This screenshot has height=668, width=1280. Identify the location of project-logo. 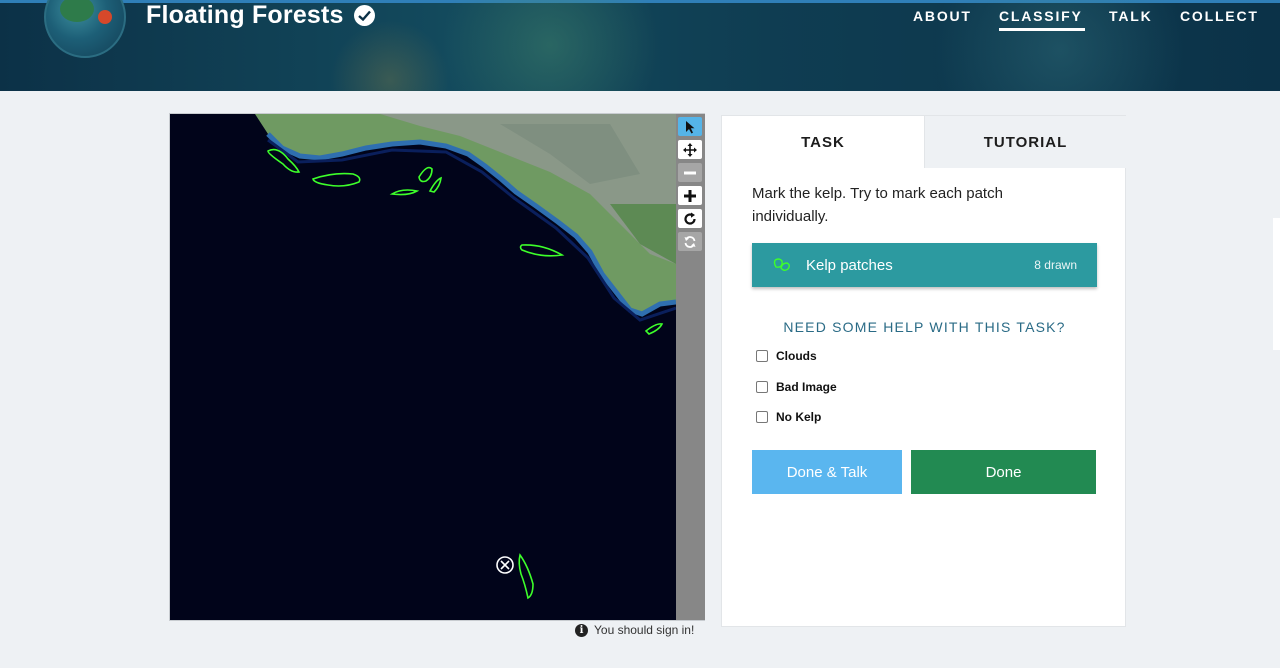
(85, 29).